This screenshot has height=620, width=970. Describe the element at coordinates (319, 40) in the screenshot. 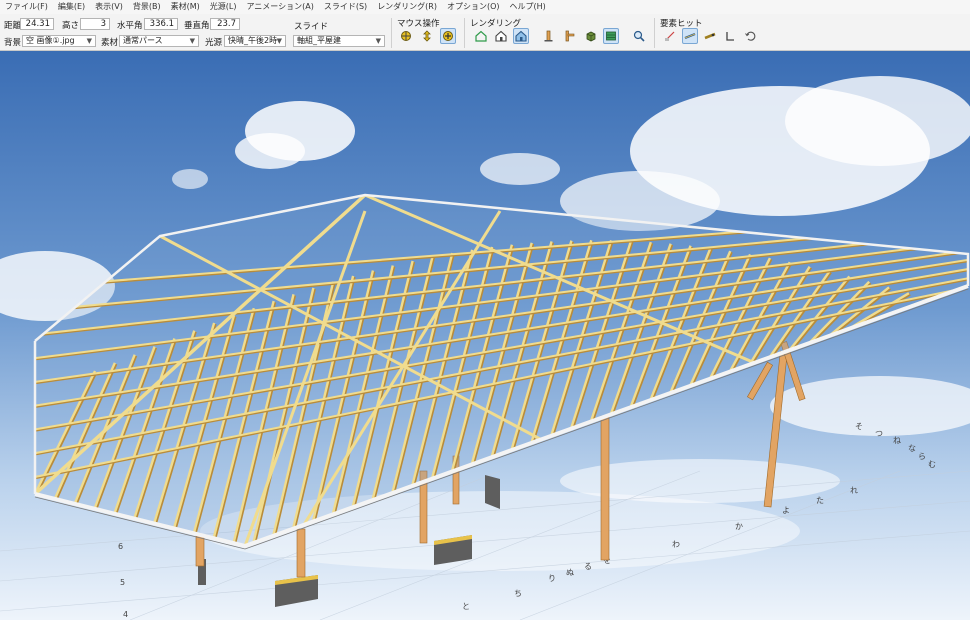

I see `slide-select-value: 軸組_平屋建` at that location.